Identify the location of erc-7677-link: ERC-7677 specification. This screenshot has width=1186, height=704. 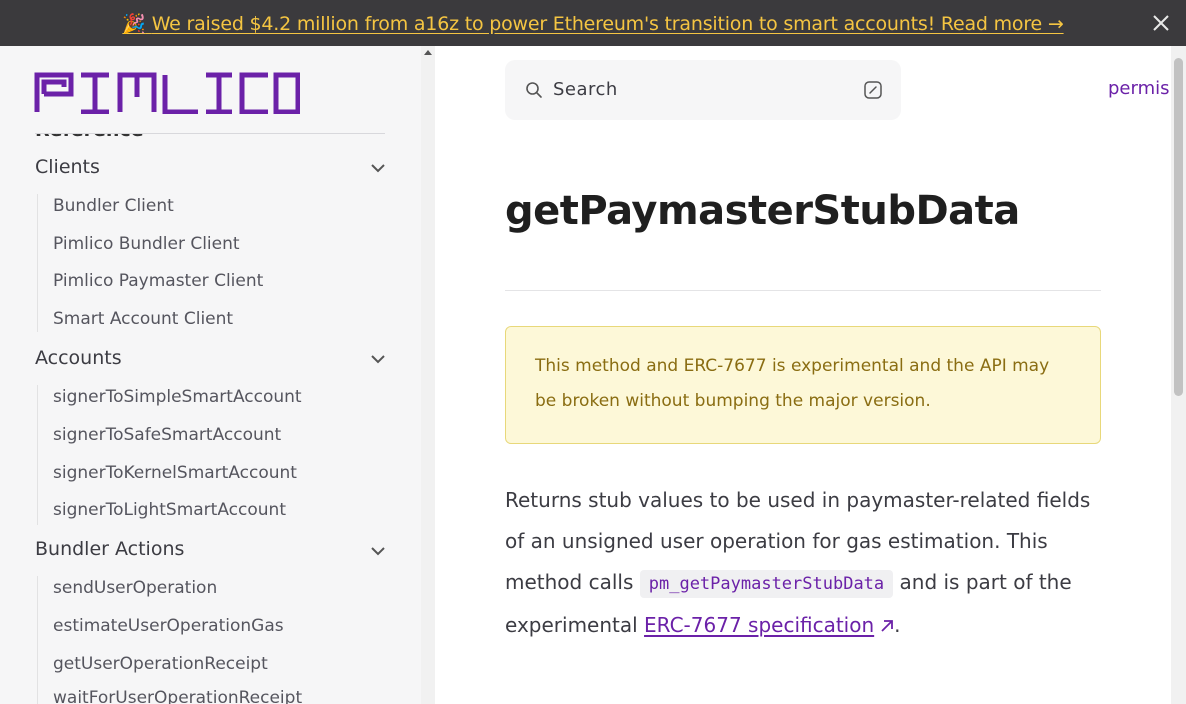
(759, 625).